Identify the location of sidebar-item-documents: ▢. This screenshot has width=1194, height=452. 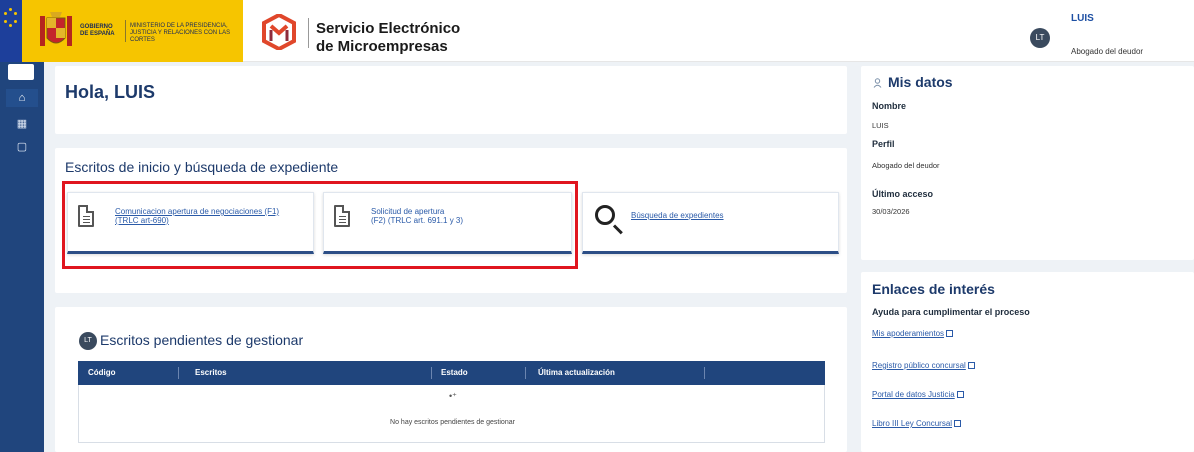
(22, 147).